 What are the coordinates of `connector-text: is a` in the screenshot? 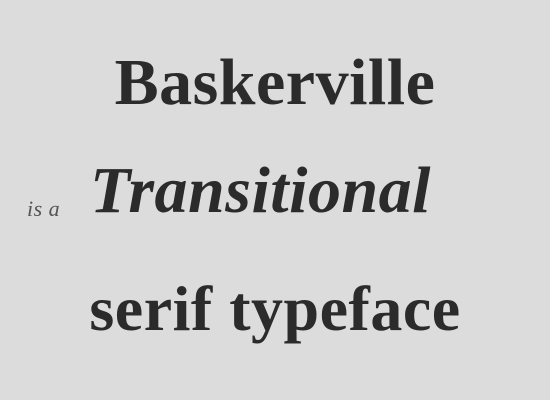 It's located at (44, 208).